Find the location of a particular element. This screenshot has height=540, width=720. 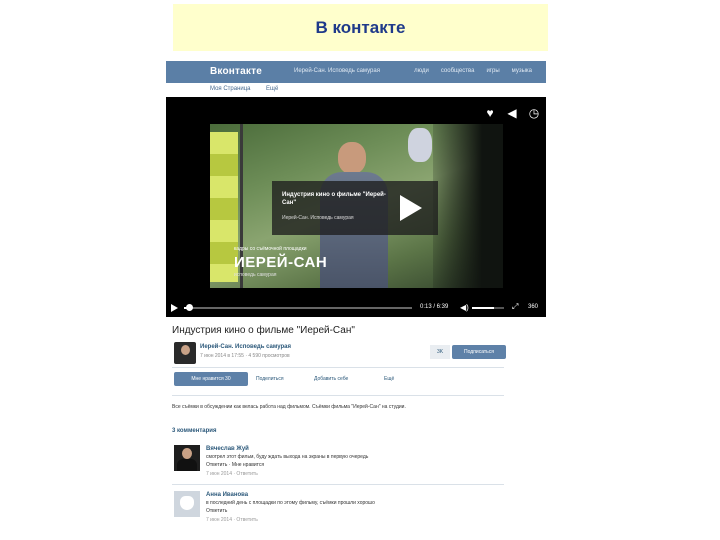

comments-count: 3 комментария is located at coordinates (194, 431).